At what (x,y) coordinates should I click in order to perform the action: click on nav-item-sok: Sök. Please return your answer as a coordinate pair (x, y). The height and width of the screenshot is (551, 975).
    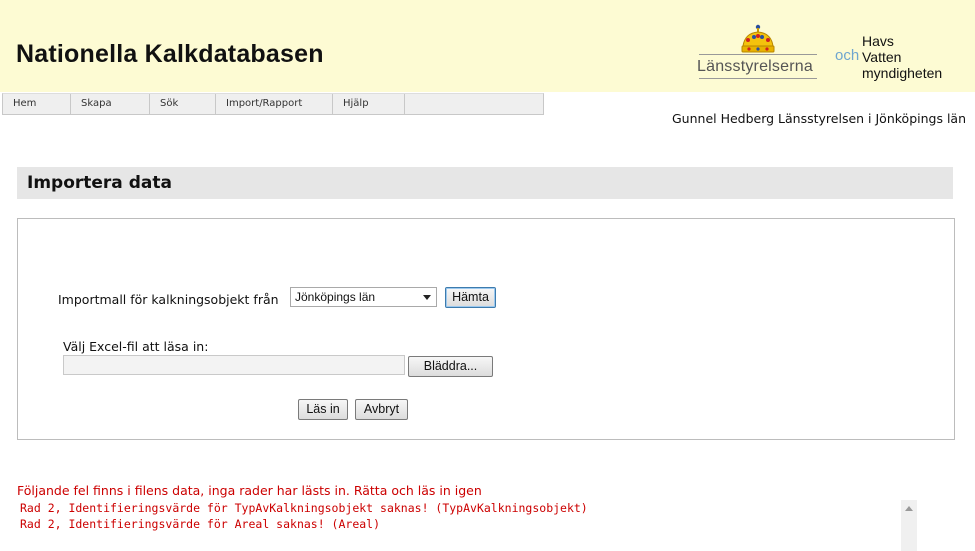
    Looking at the image, I should click on (183, 104).